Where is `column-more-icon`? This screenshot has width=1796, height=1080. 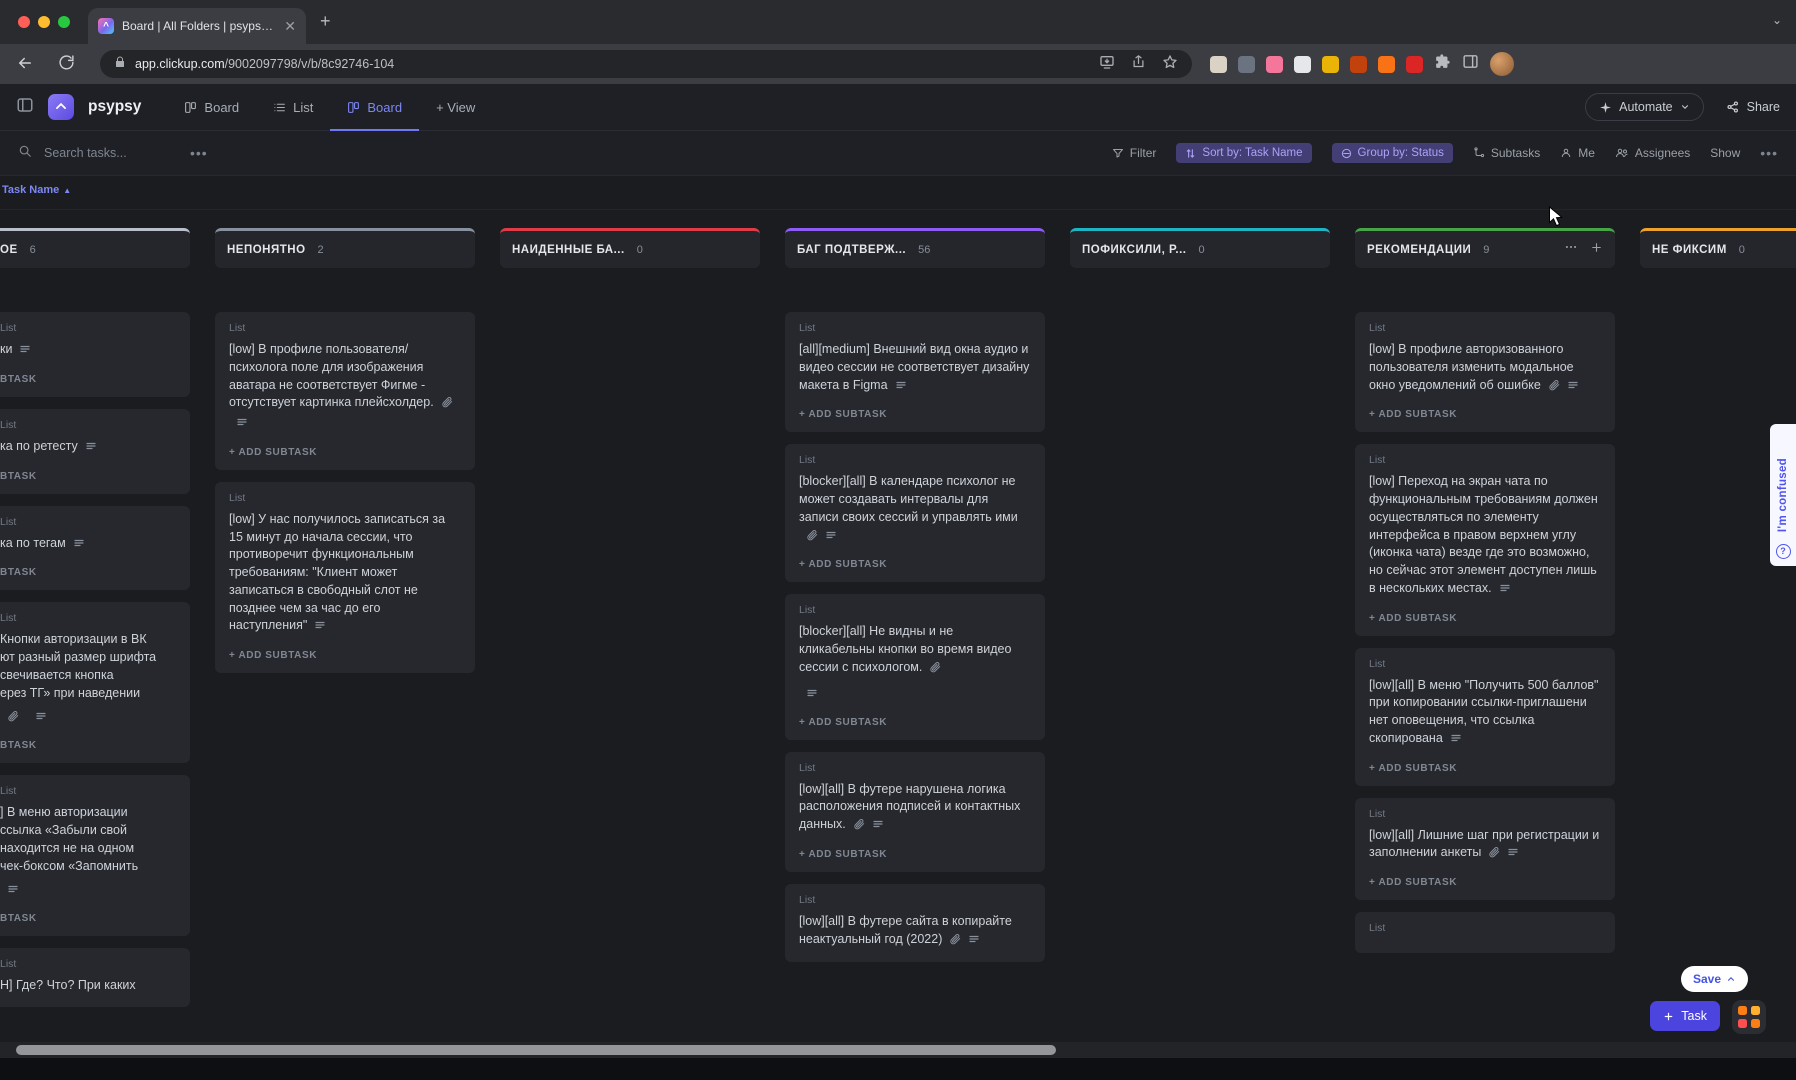 column-more-icon is located at coordinates (1571, 249).